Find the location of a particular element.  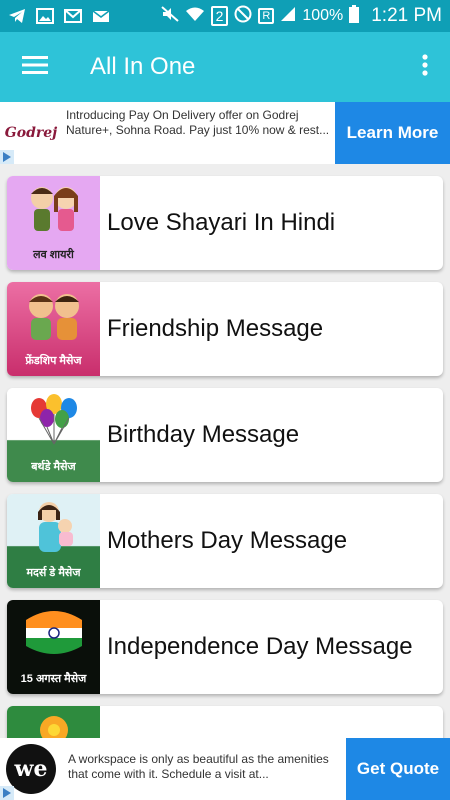

get-quote-button: Get Quote is located at coordinates (398, 769).